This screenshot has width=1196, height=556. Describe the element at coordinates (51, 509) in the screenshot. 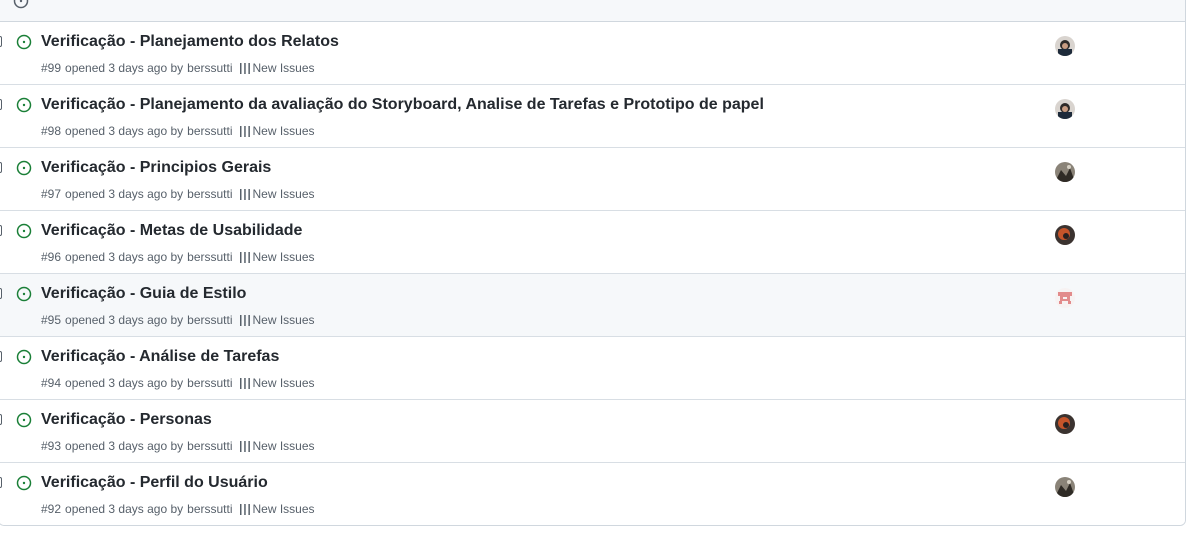

I see `issue-number: #92` at that location.